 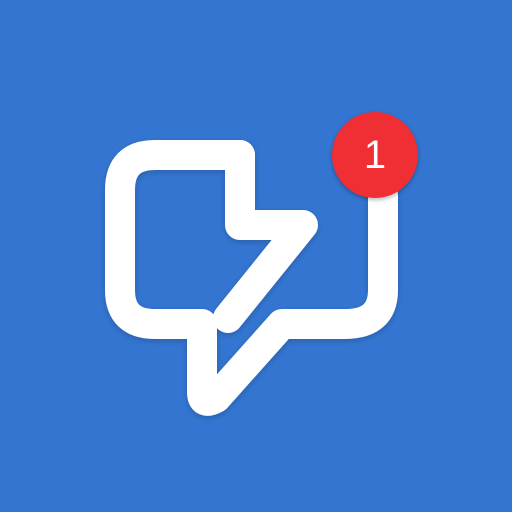 I want to click on notification-count: 1, so click(x=375, y=155).